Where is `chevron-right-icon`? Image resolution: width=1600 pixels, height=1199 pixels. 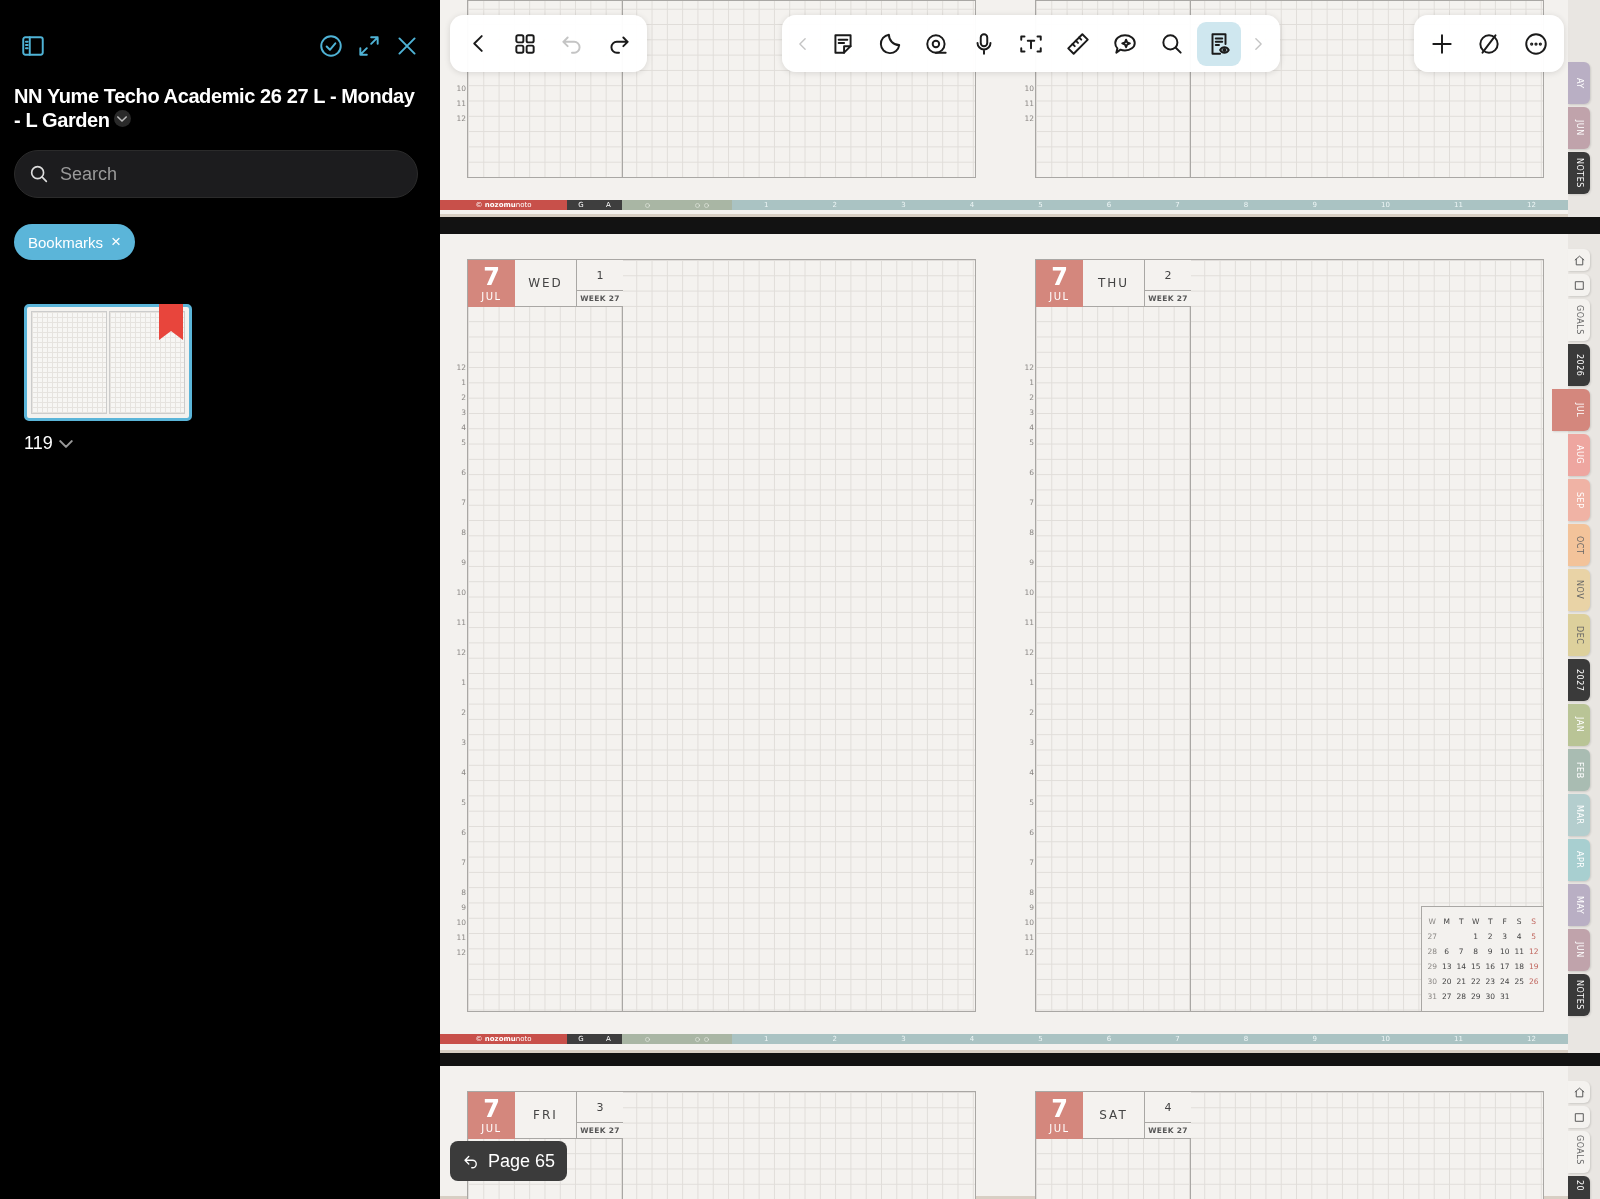 chevron-right-icon is located at coordinates (1258, 43).